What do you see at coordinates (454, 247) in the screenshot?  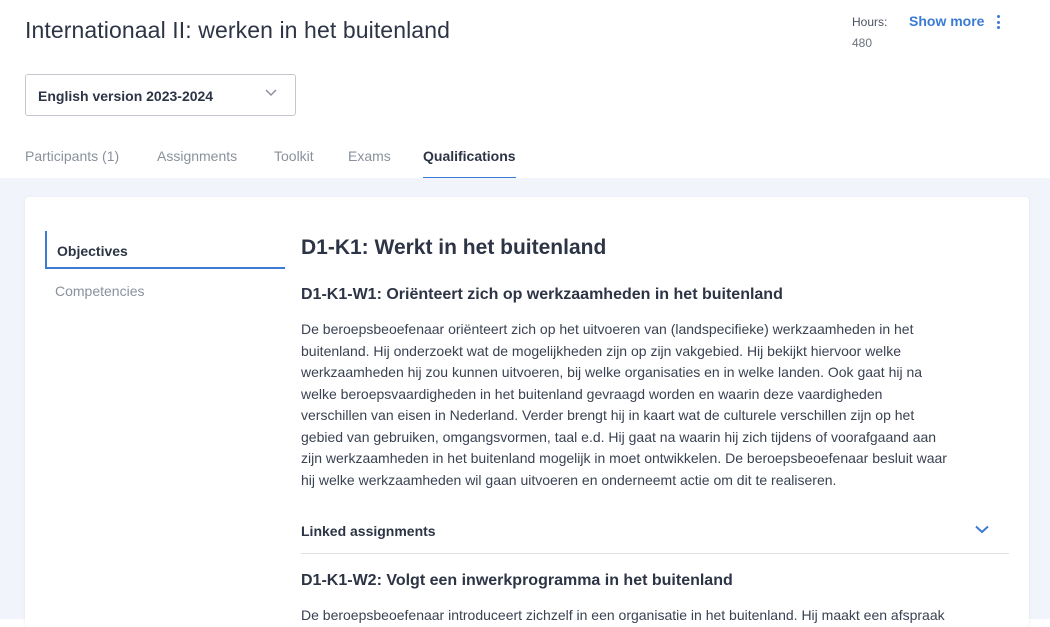 I see `section-heading: D1-K1: Werkt in het buitenland` at bounding box center [454, 247].